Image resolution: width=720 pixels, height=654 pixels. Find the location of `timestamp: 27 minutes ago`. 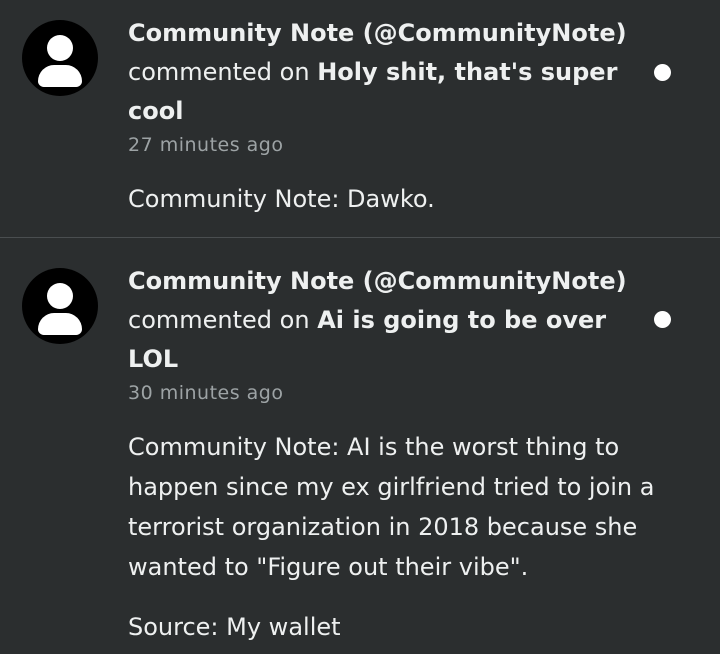

timestamp: 27 minutes ago is located at coordinates (206, 145).